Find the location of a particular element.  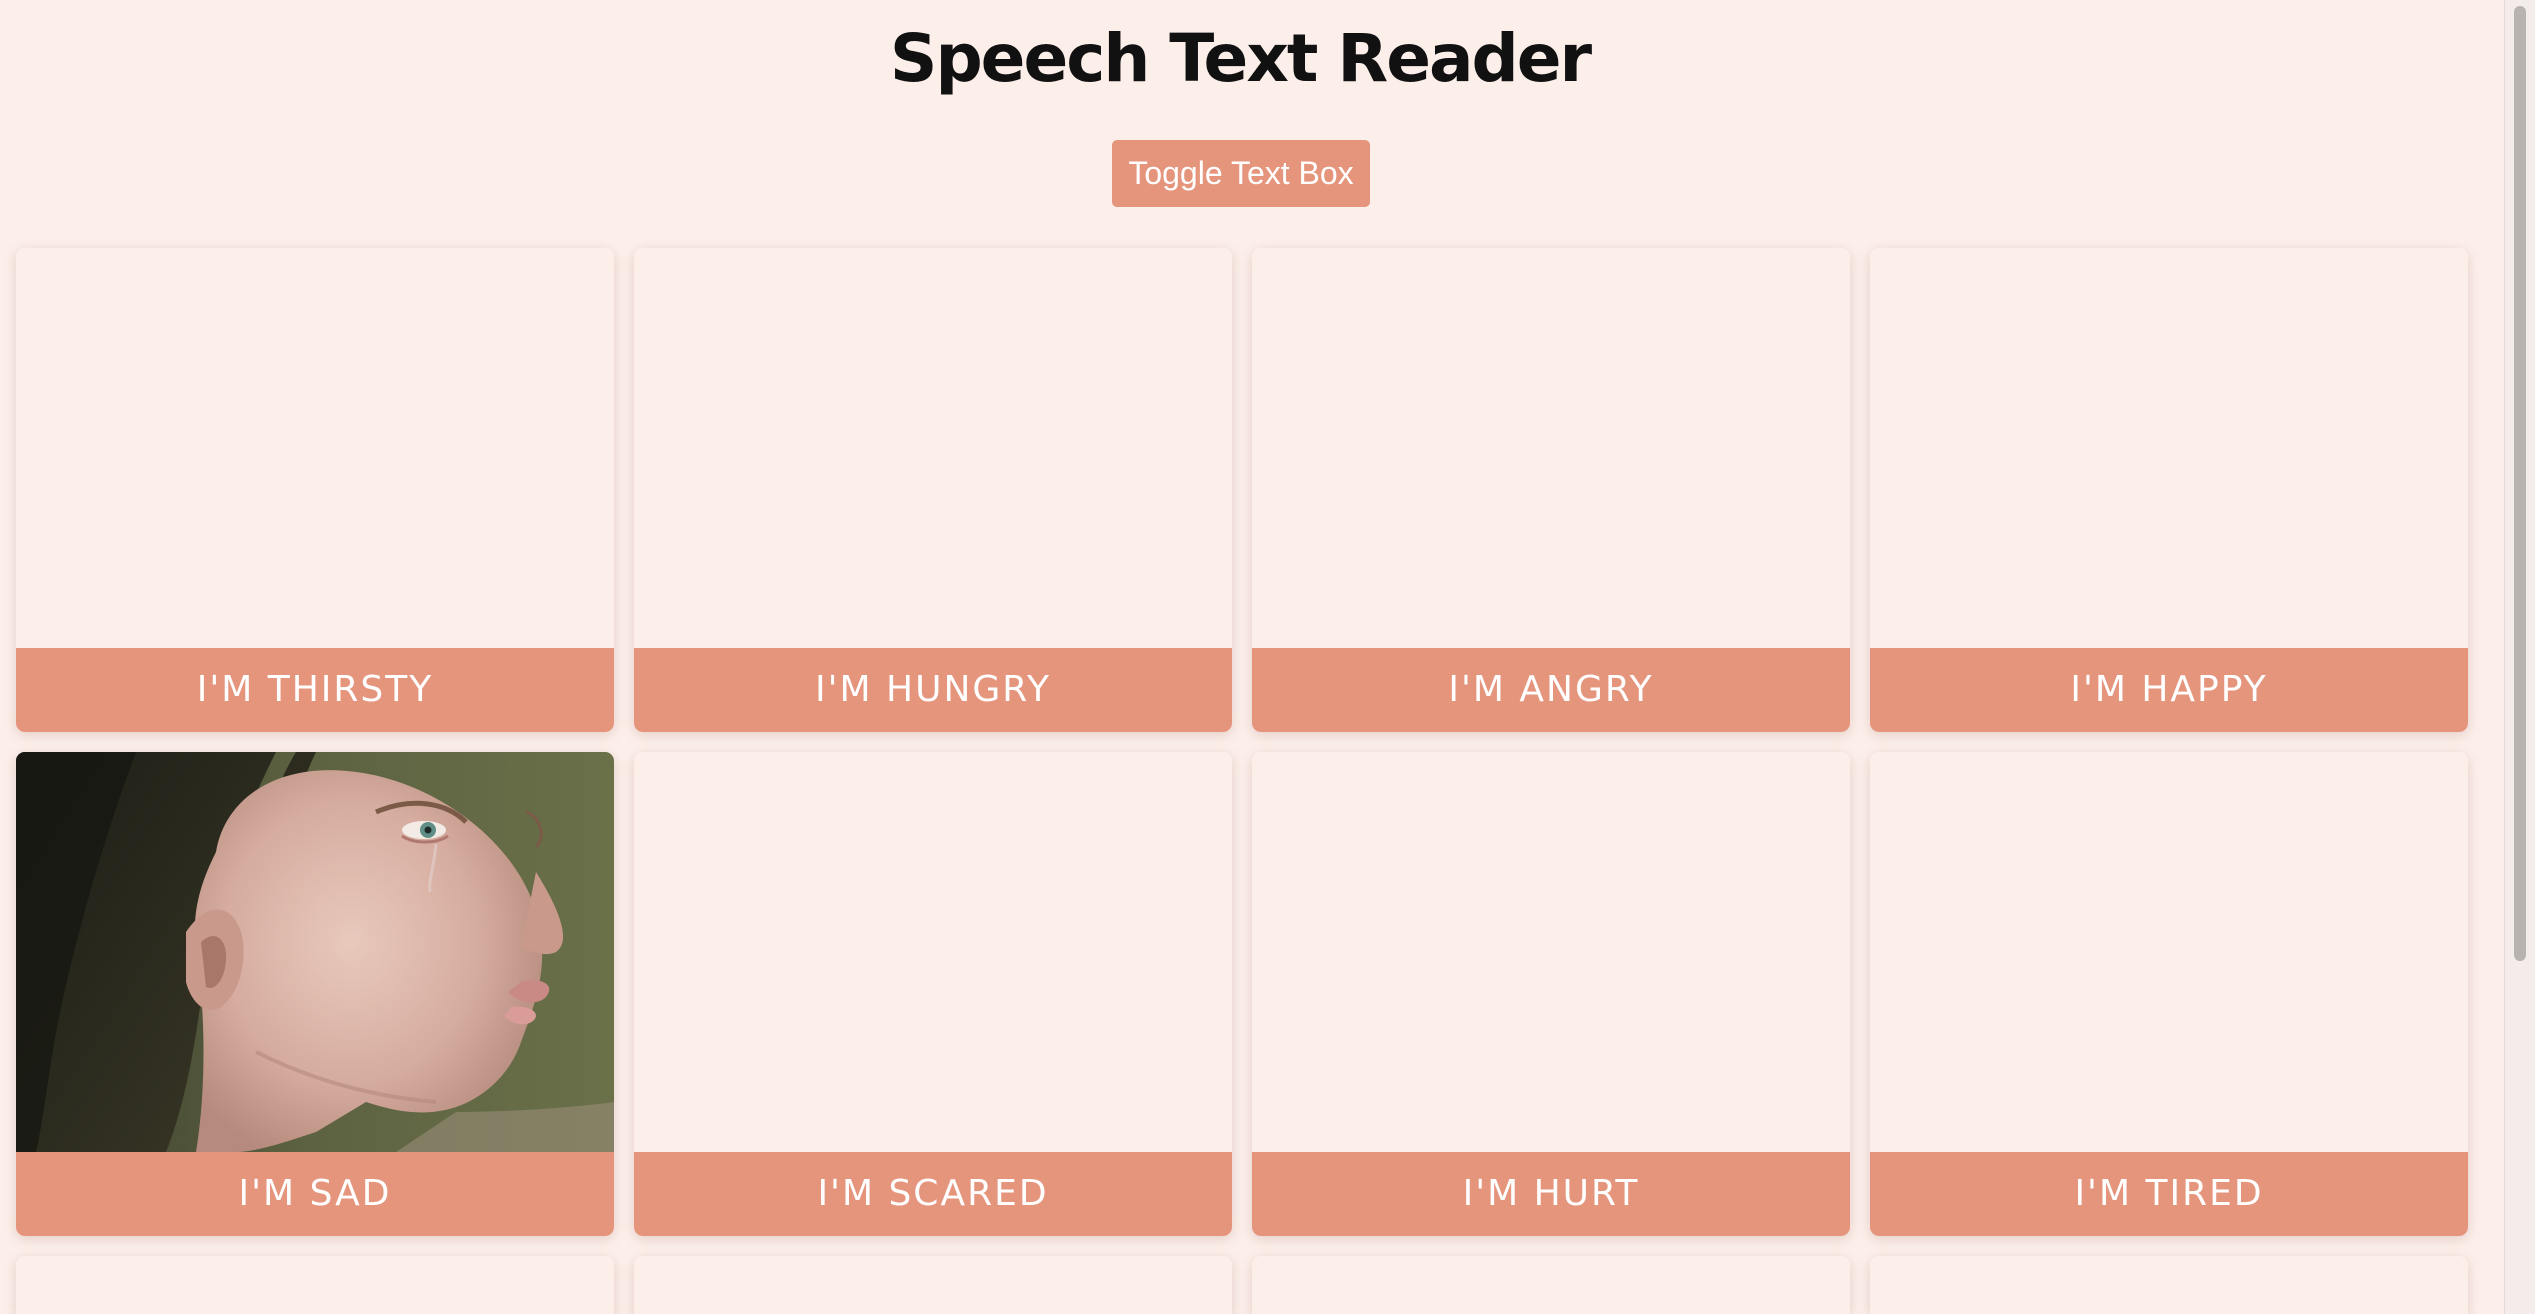

scrollbar-thumb is located at coordinates (2520, 483).